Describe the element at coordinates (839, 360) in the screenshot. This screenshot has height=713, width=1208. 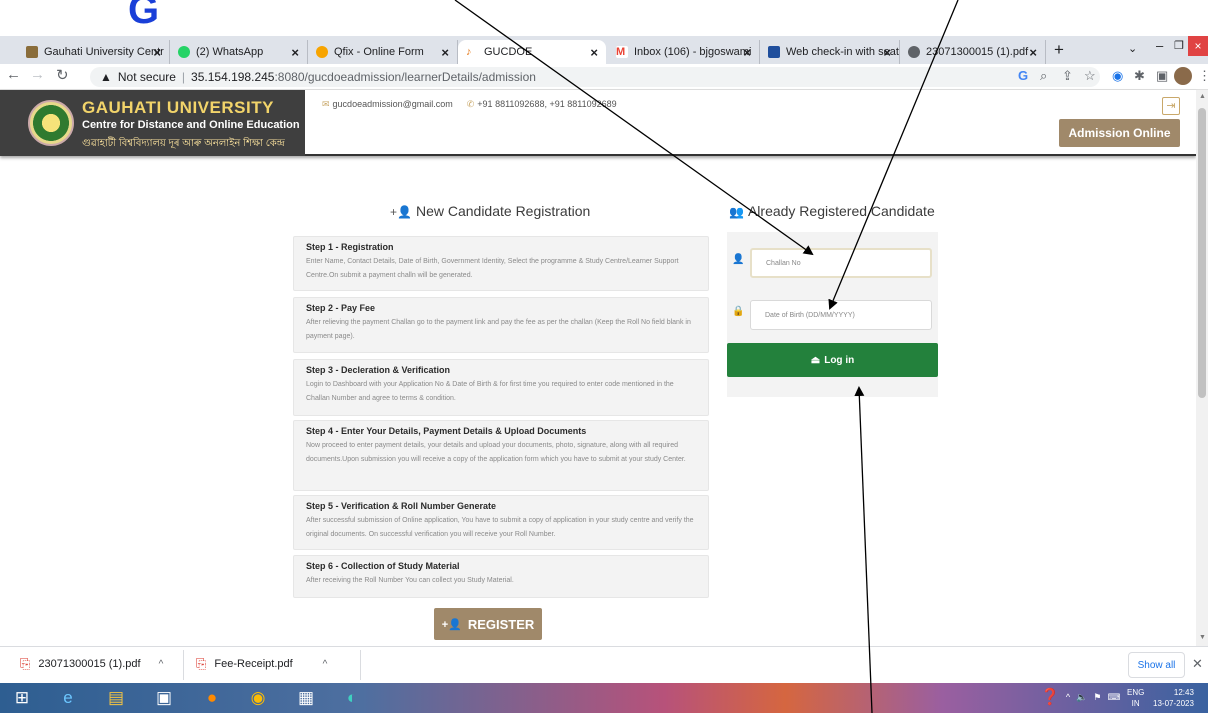
I see `login-button-label: Log in` at that location.